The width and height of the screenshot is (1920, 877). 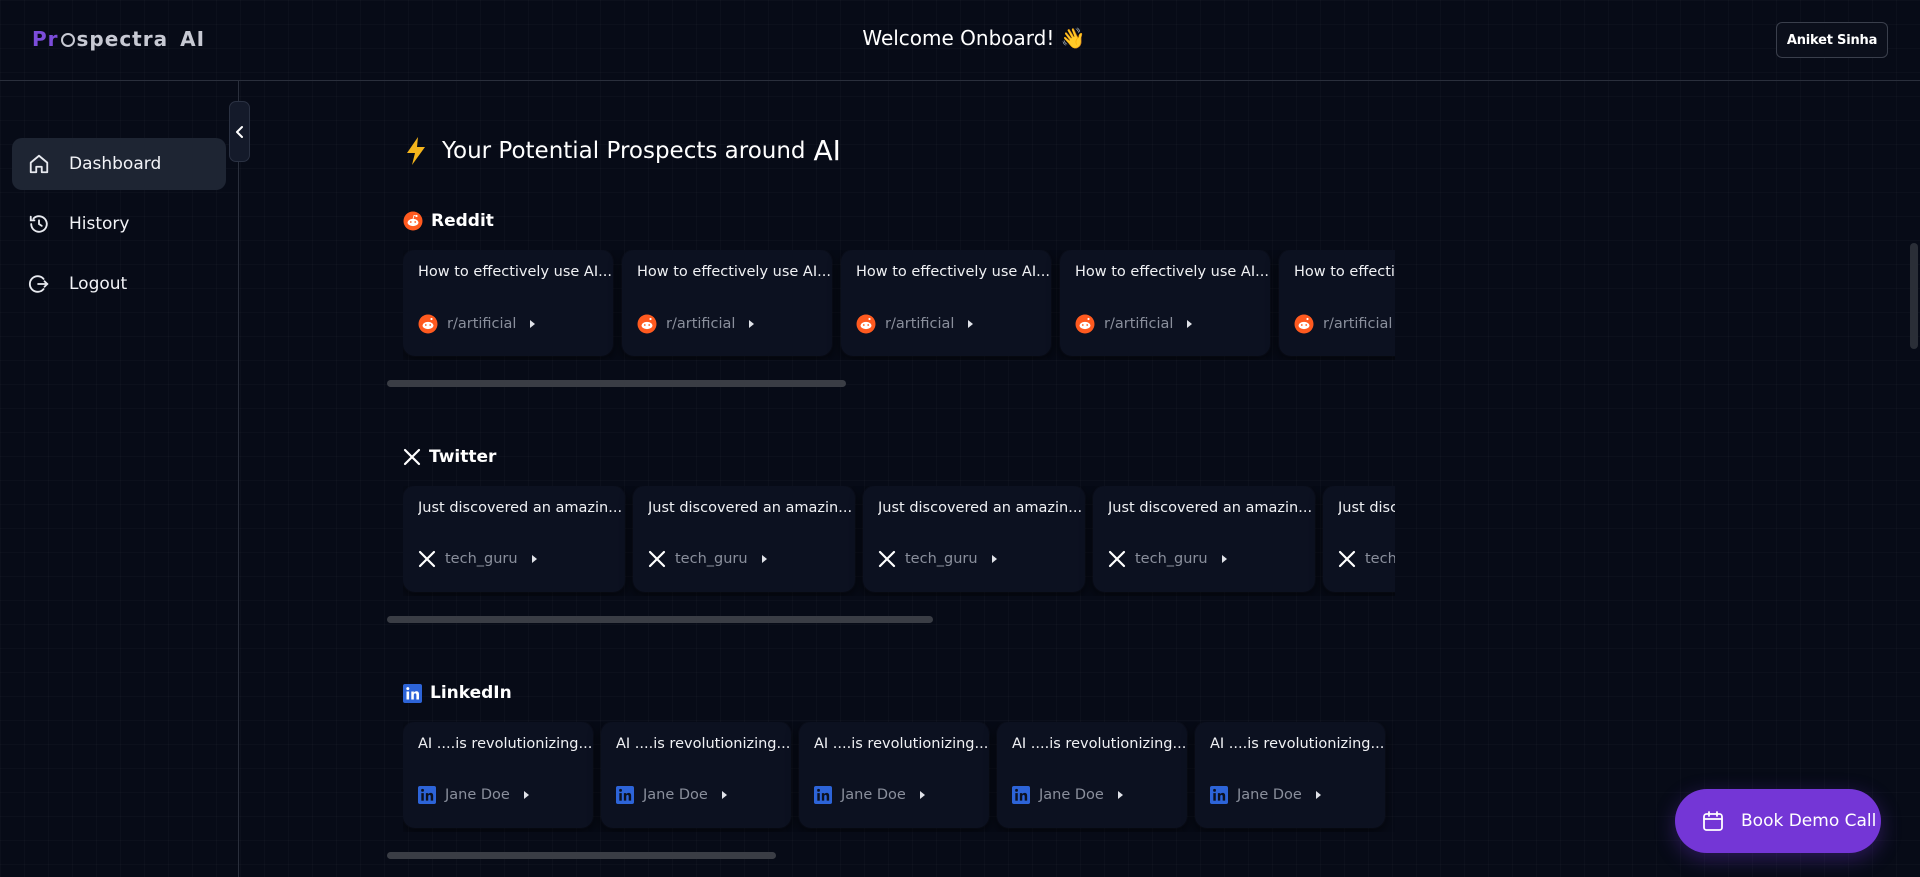 What do you see at coordinates (115, 164) in the screenshot?
I see `sidebar-item-label: Dashboard` at bounding box center [115, 164].